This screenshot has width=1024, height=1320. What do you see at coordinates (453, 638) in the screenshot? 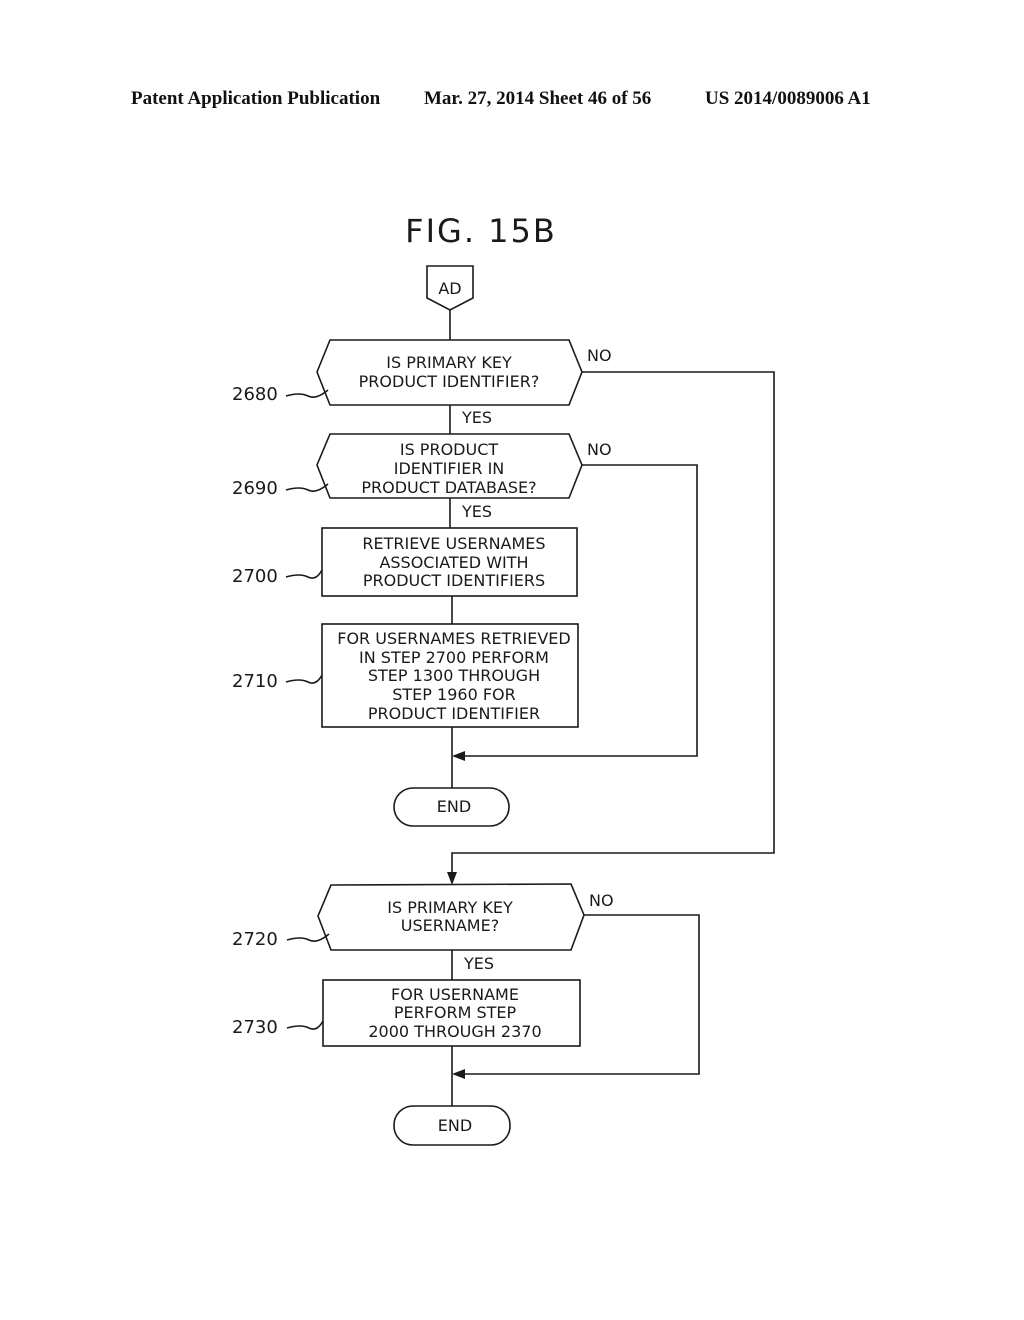
I see `process-2710-line-1: FOR USERNAMES RETRIEVED` at bounding box center [453, 638].